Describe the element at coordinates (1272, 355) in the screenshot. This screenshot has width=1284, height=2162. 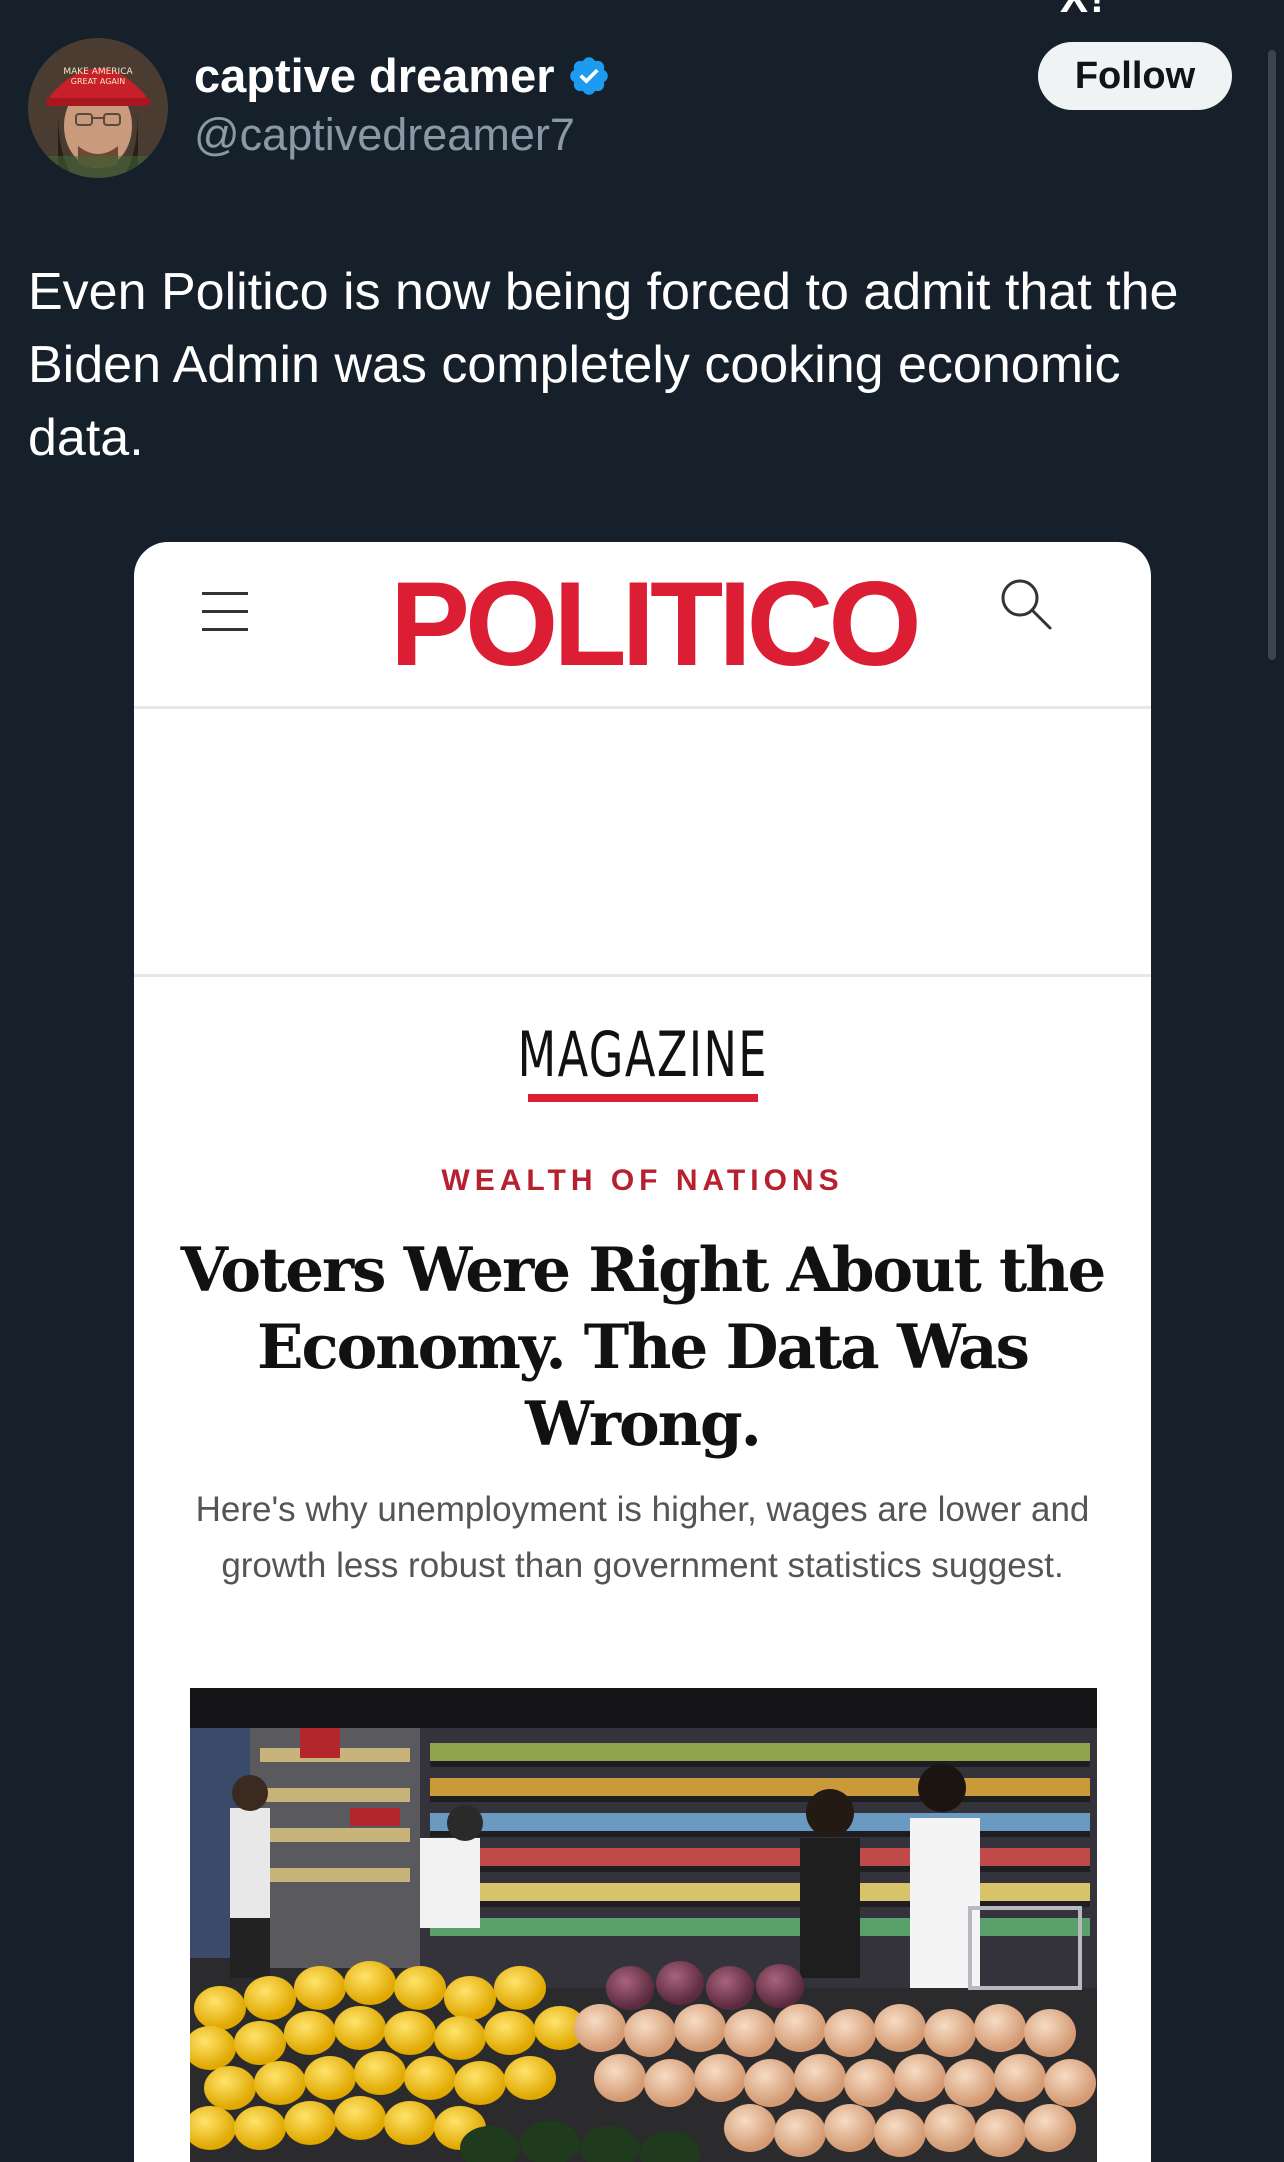
I see `scrollbar` at that location.